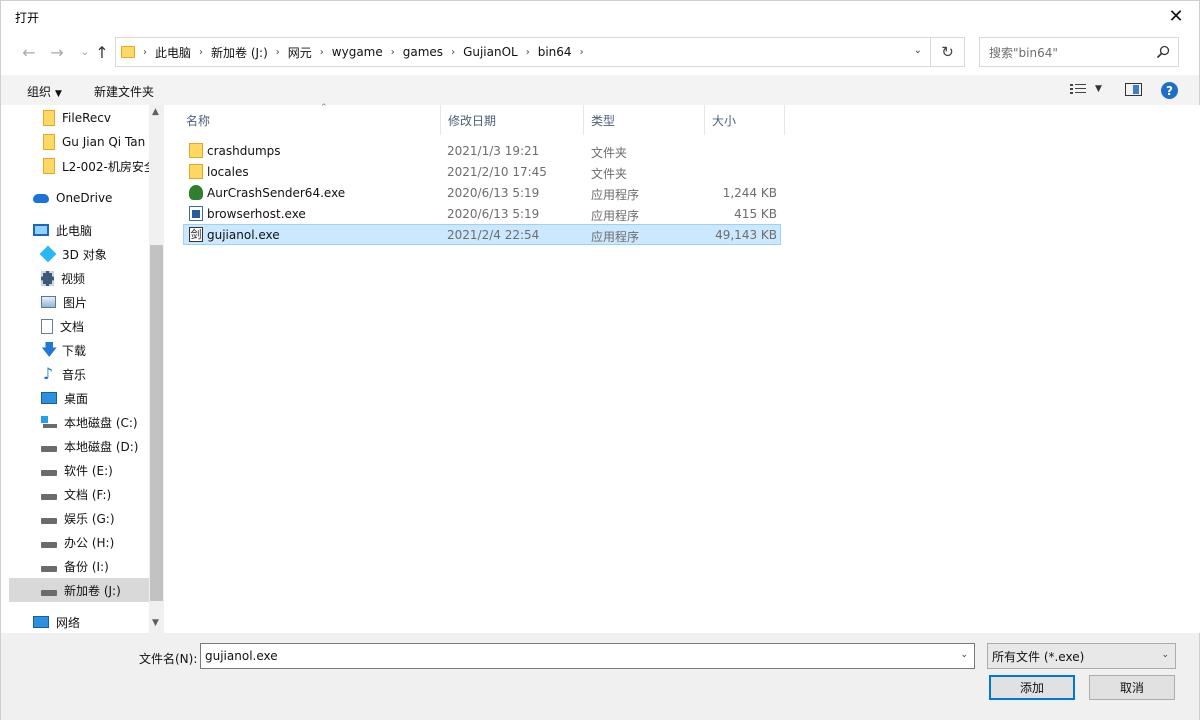  What do you see at coordinates (423, 52) in the screenshot?
I see `breadcrumb-label: games` at bounding box center [423, 52].